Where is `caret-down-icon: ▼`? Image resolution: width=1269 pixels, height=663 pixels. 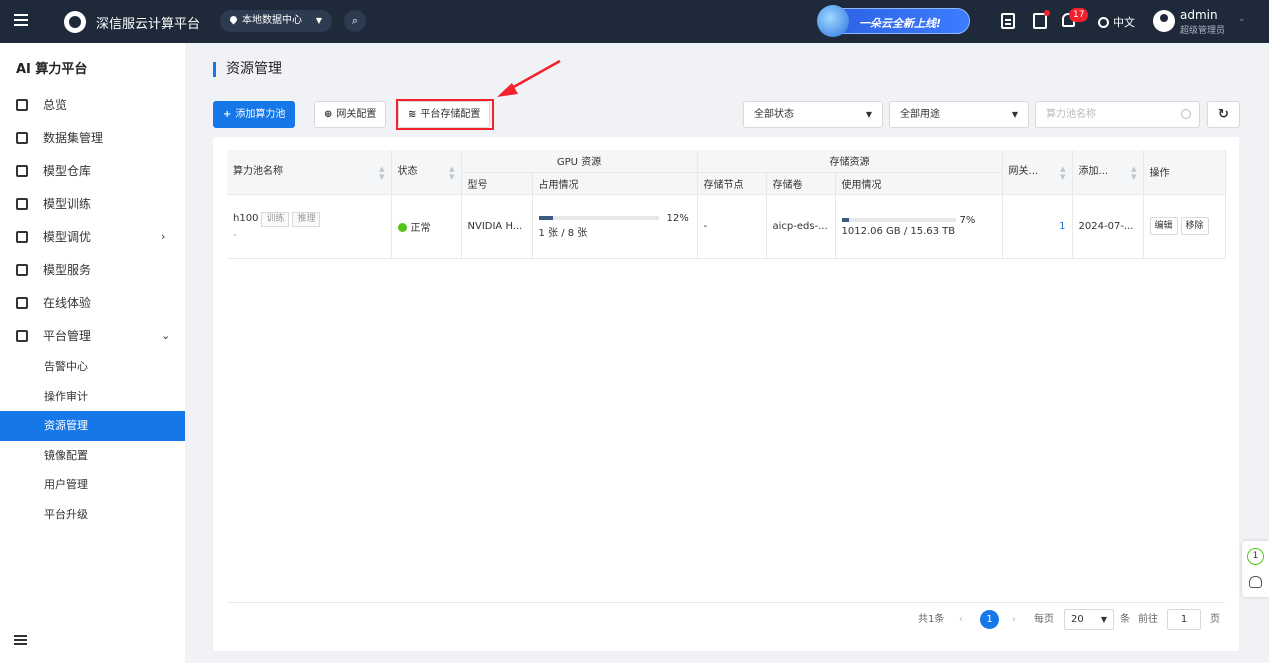 caret-down-icon: ▼ is located at coordinates (1014, 114).